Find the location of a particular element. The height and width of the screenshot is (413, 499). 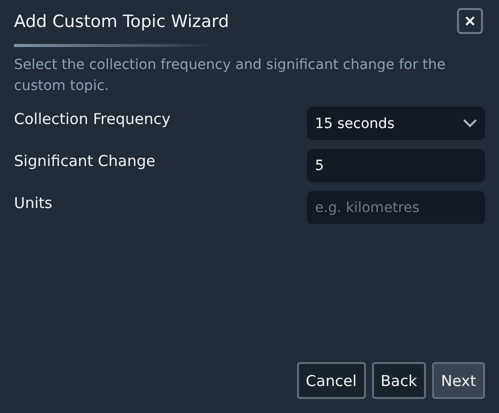

dialog-title: Add Custom Topic Wizard is located at coordinates (121, 21).